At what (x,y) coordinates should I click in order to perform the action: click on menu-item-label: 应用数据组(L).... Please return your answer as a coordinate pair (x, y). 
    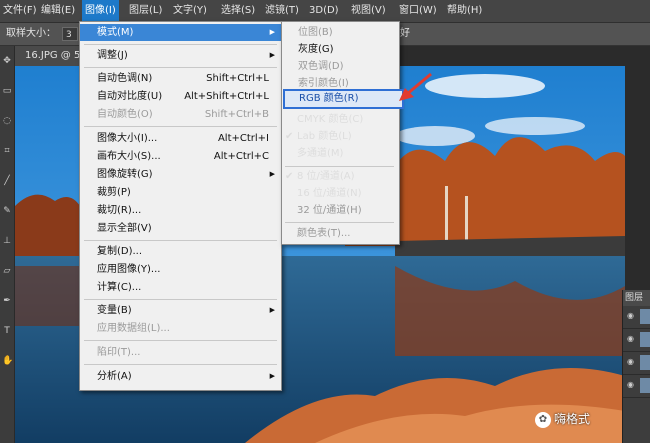
    Looking at the image, I should click on (133, 328).